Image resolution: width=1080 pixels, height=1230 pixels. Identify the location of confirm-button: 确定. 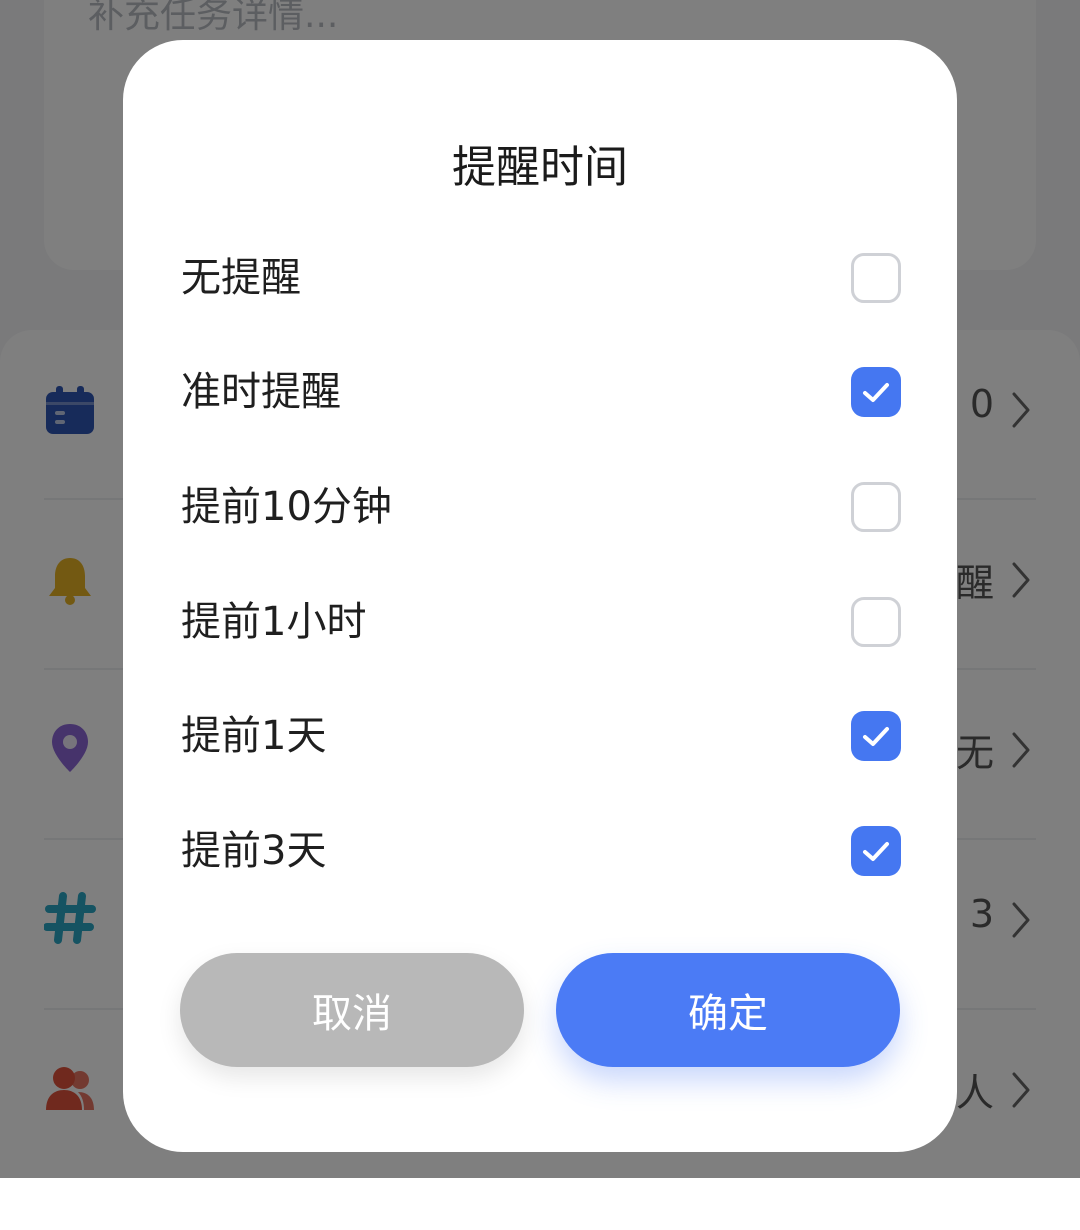
(728, 1010).